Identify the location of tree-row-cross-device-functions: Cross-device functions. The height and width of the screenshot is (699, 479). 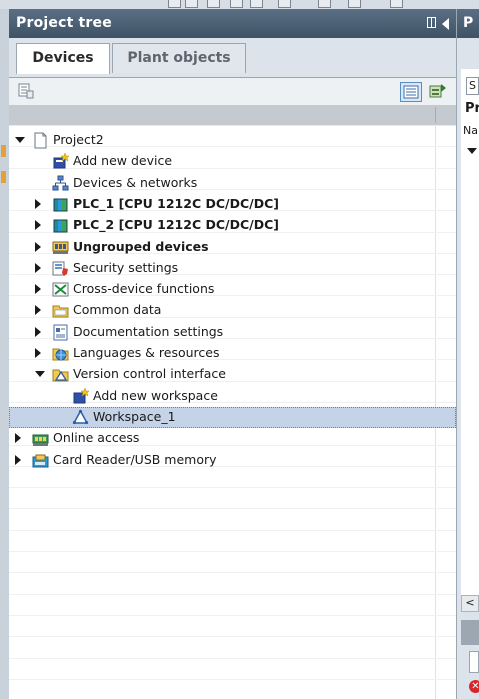
(232, 289).